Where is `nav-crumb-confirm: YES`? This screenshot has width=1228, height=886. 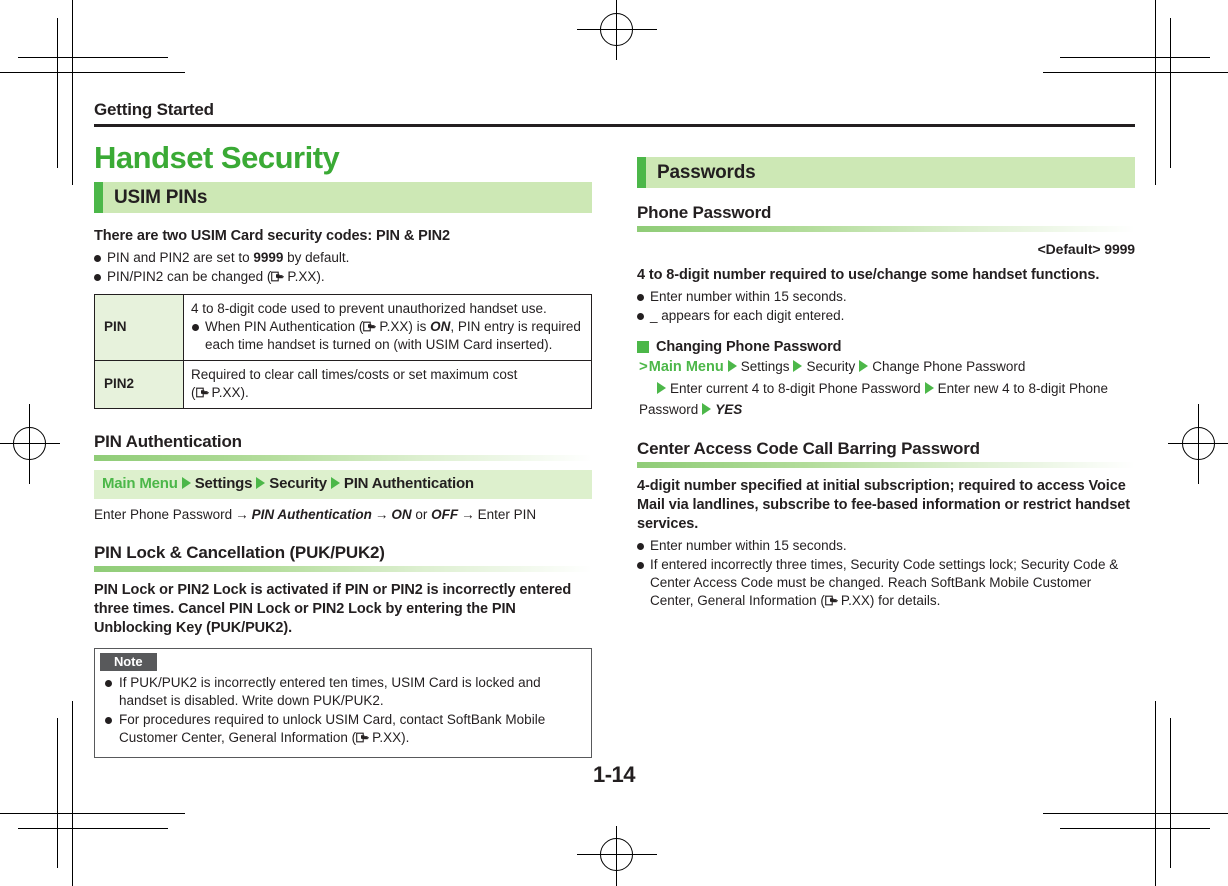
nav-crumb-confirm: YES is located at coordinates (728, 409).